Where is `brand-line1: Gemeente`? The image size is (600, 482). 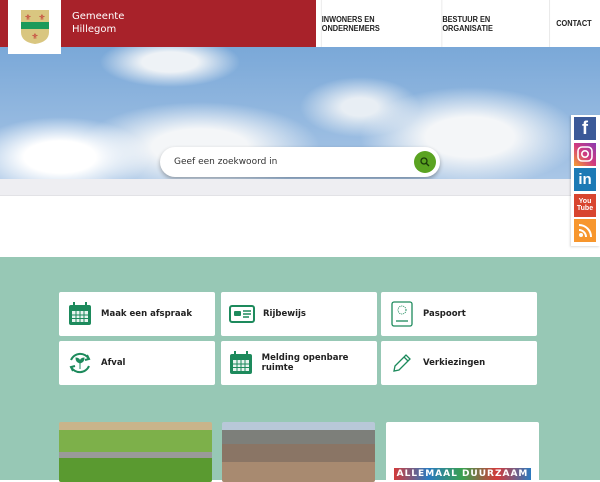
brand-line1: Gemeente is located at coordinates (98, 16).